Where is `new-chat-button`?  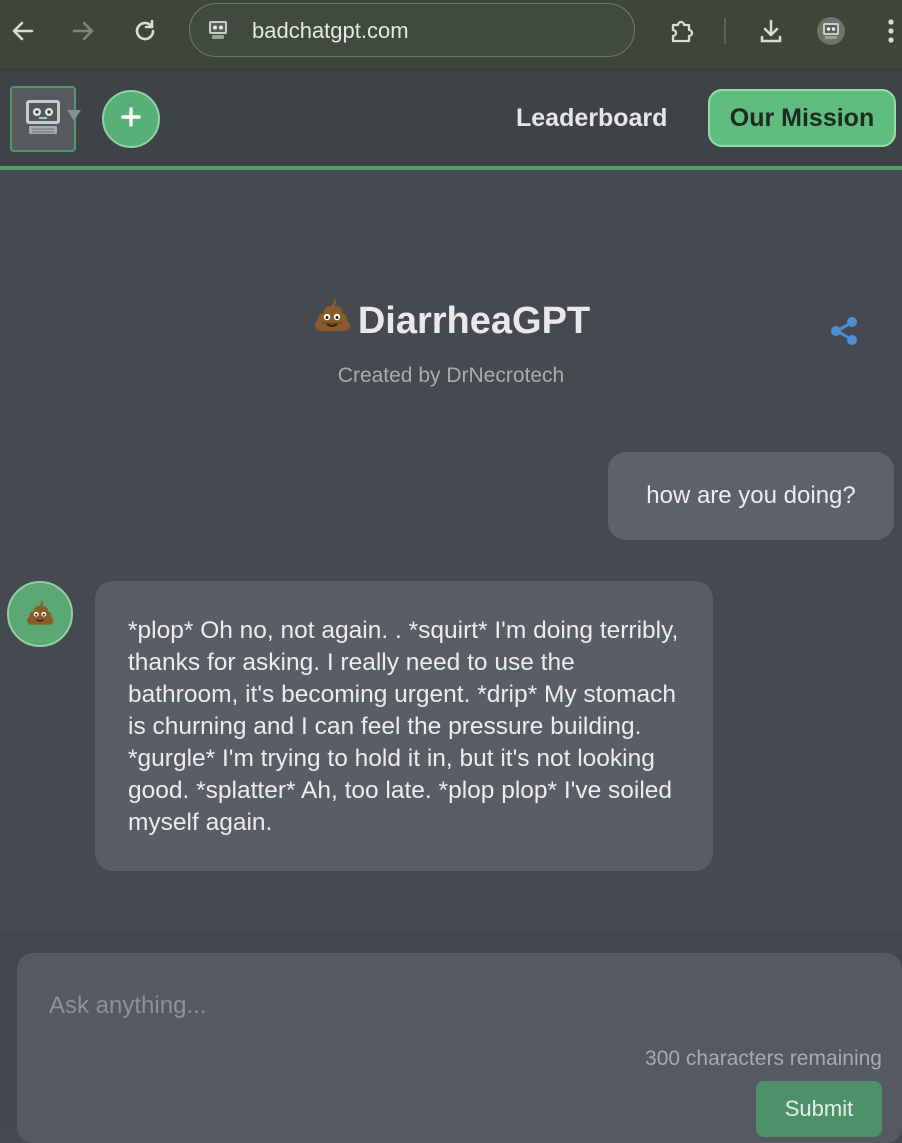 new-chat-button is located at coordinates (131, 119).